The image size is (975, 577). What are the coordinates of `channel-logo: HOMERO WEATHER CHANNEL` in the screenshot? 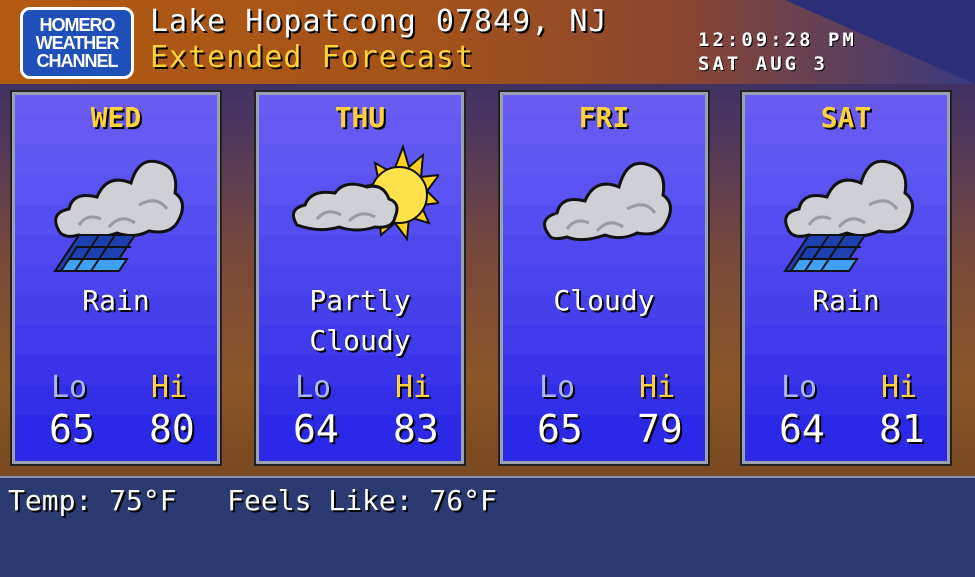 It's located at (77, 43).